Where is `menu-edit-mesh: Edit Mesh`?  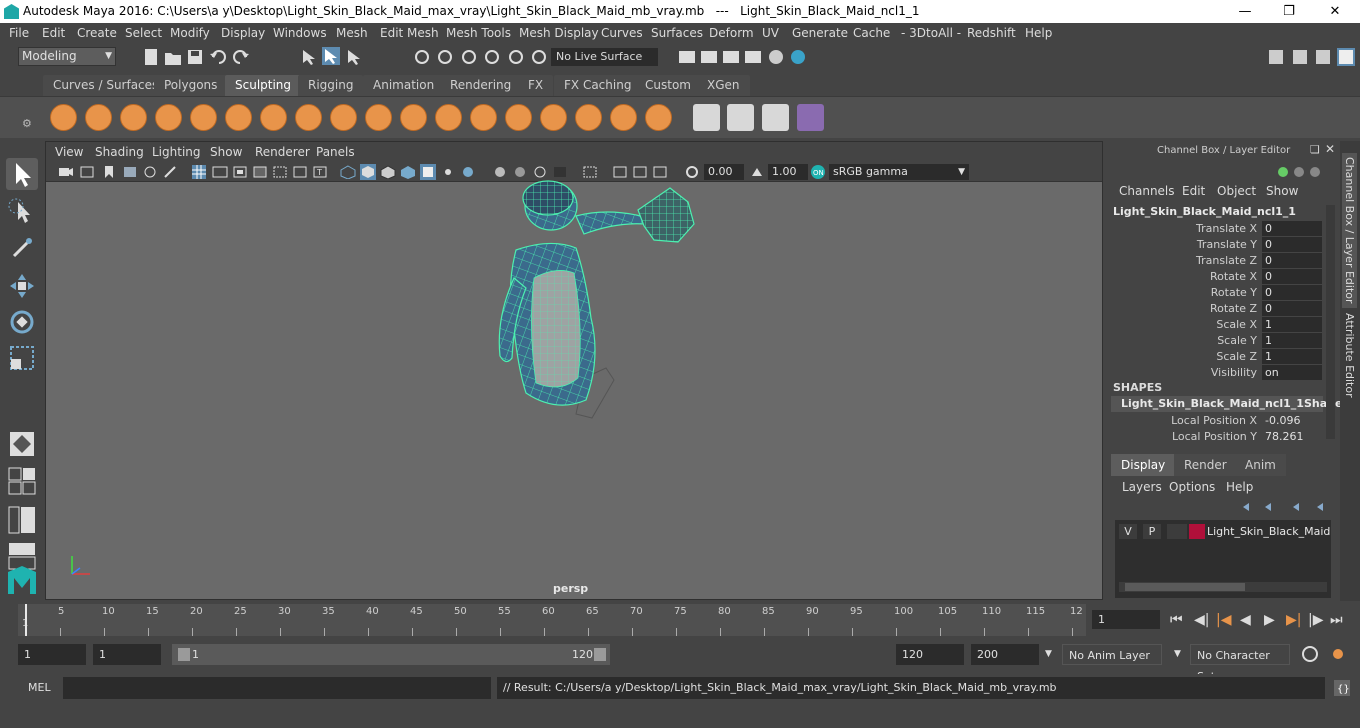 menu-edit-mesh: Edit Mesh is located at coordinates (409, 33).